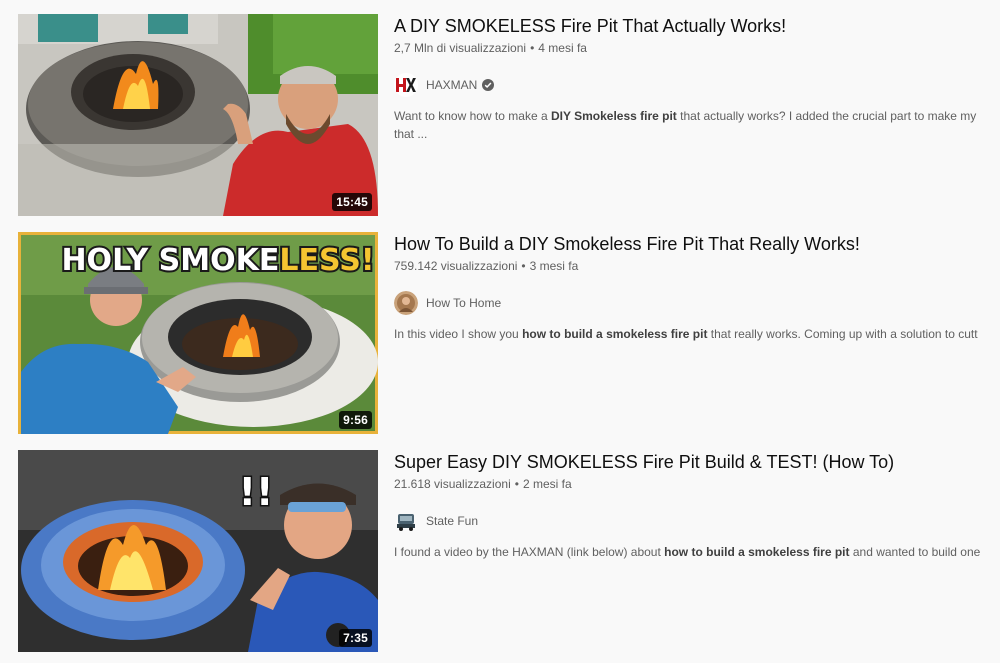 This screenshot has width=1000, height=663. Describe the element at coordinates (452, 521) in the screenshot. I see `channel-name-3: State Fun` at that location.